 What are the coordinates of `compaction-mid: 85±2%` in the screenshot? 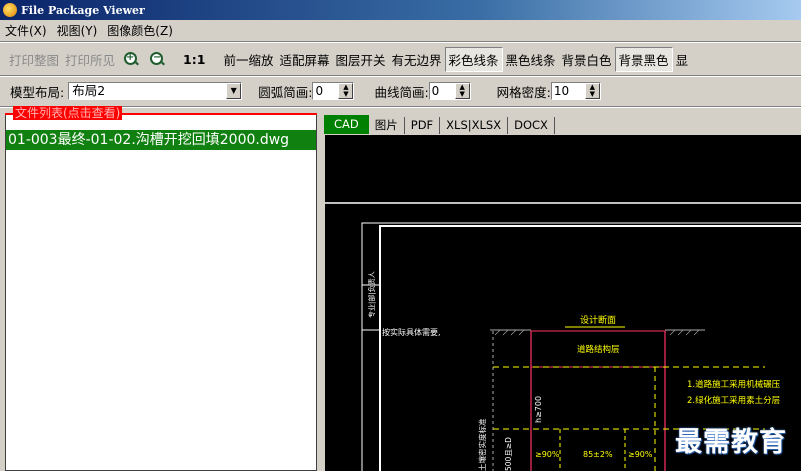 It's located at (598, 454).